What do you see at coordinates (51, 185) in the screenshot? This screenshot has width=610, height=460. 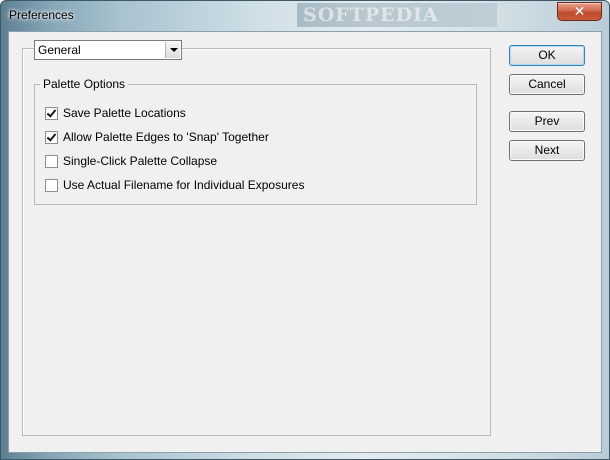 I see `actual-filename-checkbox` at bounding box center [51, 185].